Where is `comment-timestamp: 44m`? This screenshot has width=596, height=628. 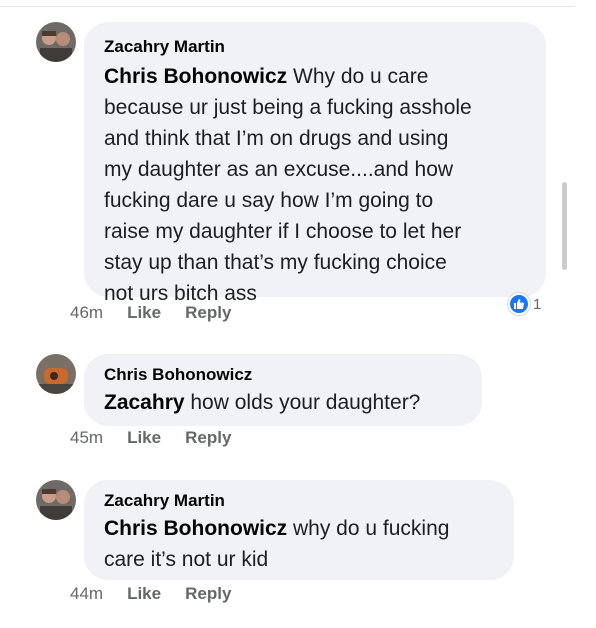 comment-timestamp: 44m is located at coordinates (86, 594).